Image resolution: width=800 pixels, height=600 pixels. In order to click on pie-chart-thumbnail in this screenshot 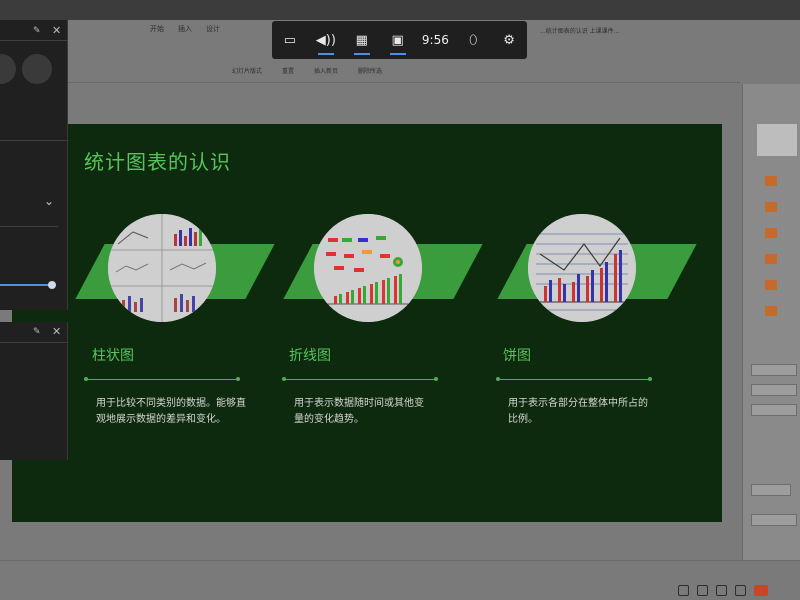, I will do `click(582, 268)`.